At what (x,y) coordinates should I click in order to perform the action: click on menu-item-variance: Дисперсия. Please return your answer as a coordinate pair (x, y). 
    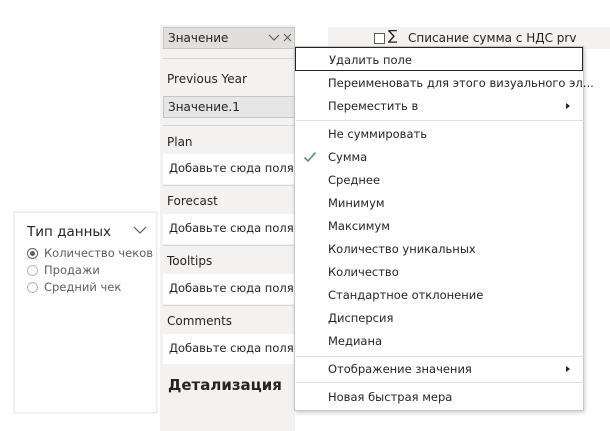
    Looking at the image, I should click on (439, 318).